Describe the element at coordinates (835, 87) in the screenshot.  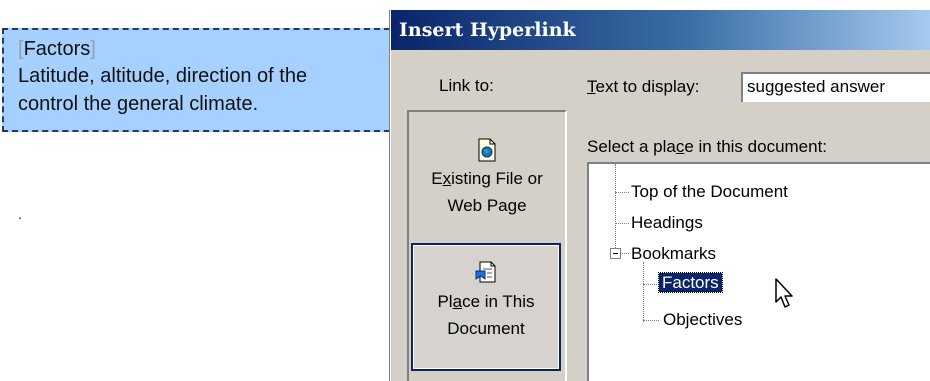
I see `text-to-display-input: suggested answer` at that location.